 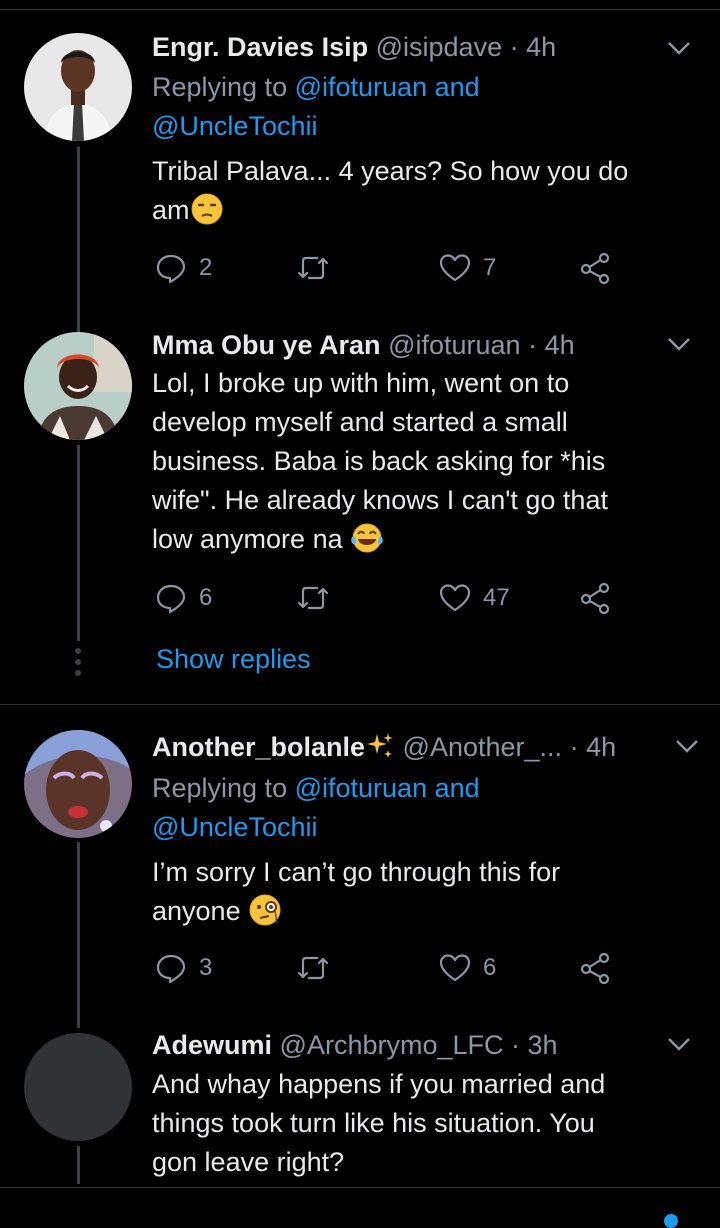 What do you see at coordinates (260, 47) in the screenshot?
I see `display-name: Engr. Davies Isip` at bounding box center [260, 47].